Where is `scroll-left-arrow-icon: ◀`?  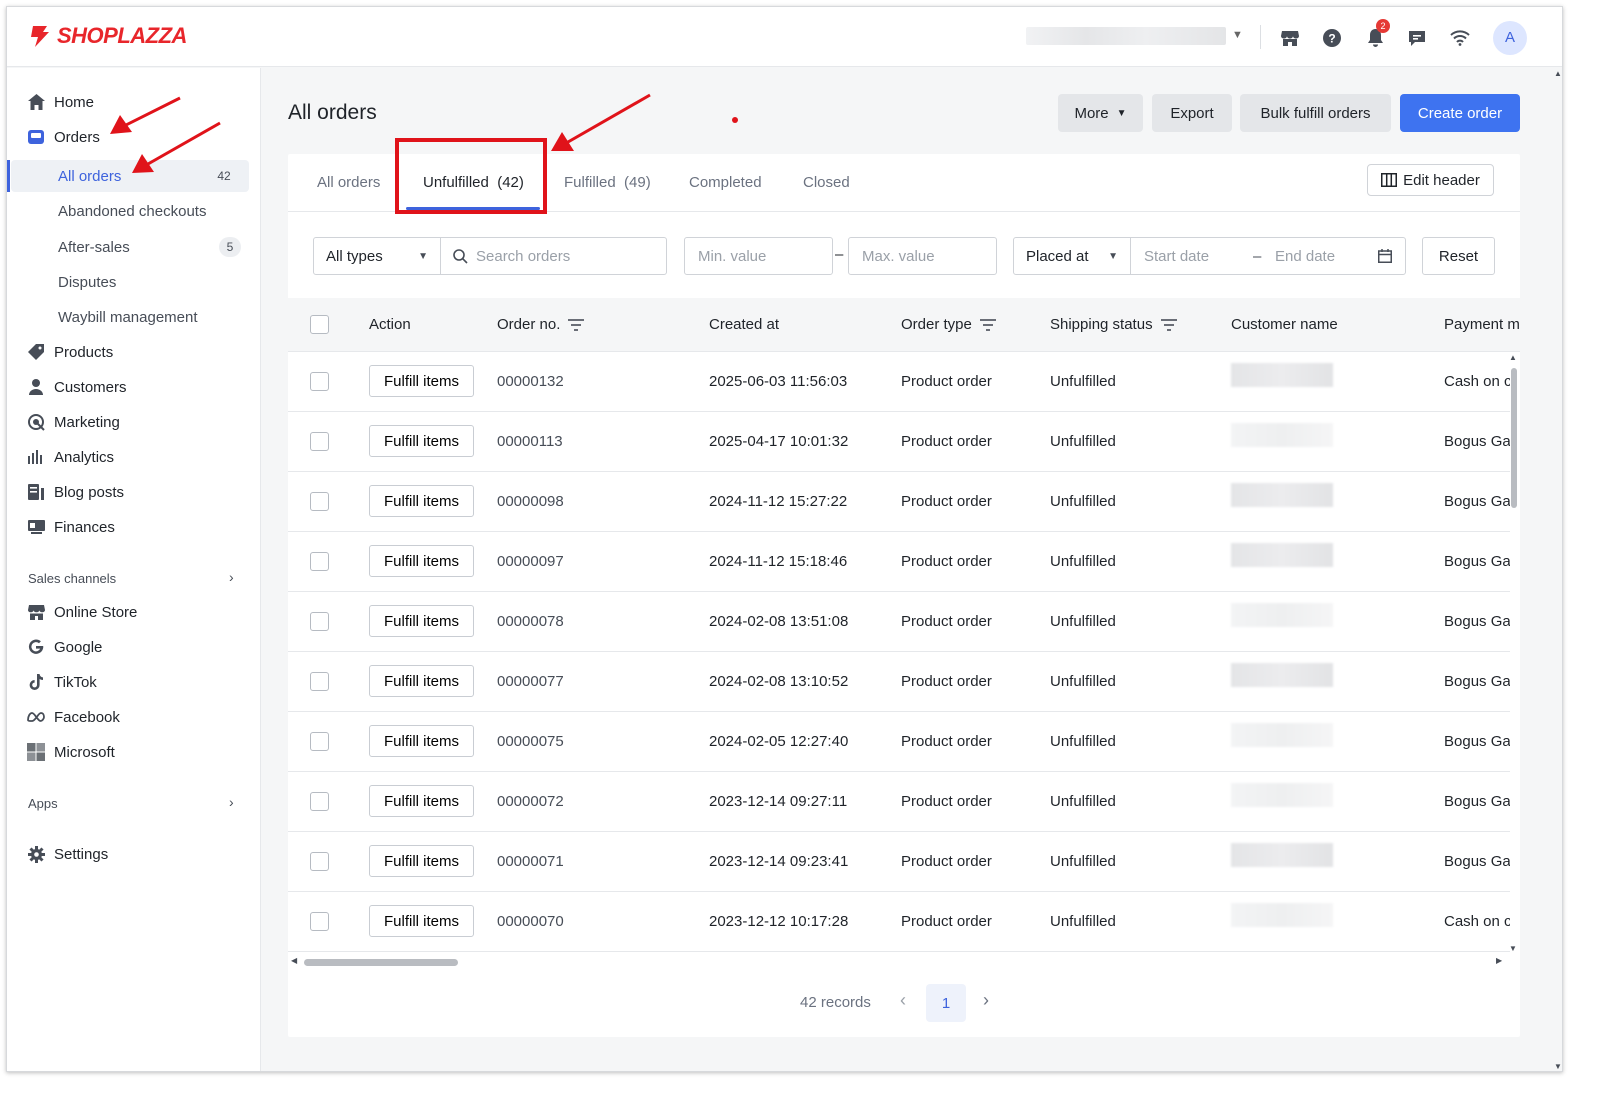
scroll-left-arrow-icon: ◀ is located at coordinates (294, 960).